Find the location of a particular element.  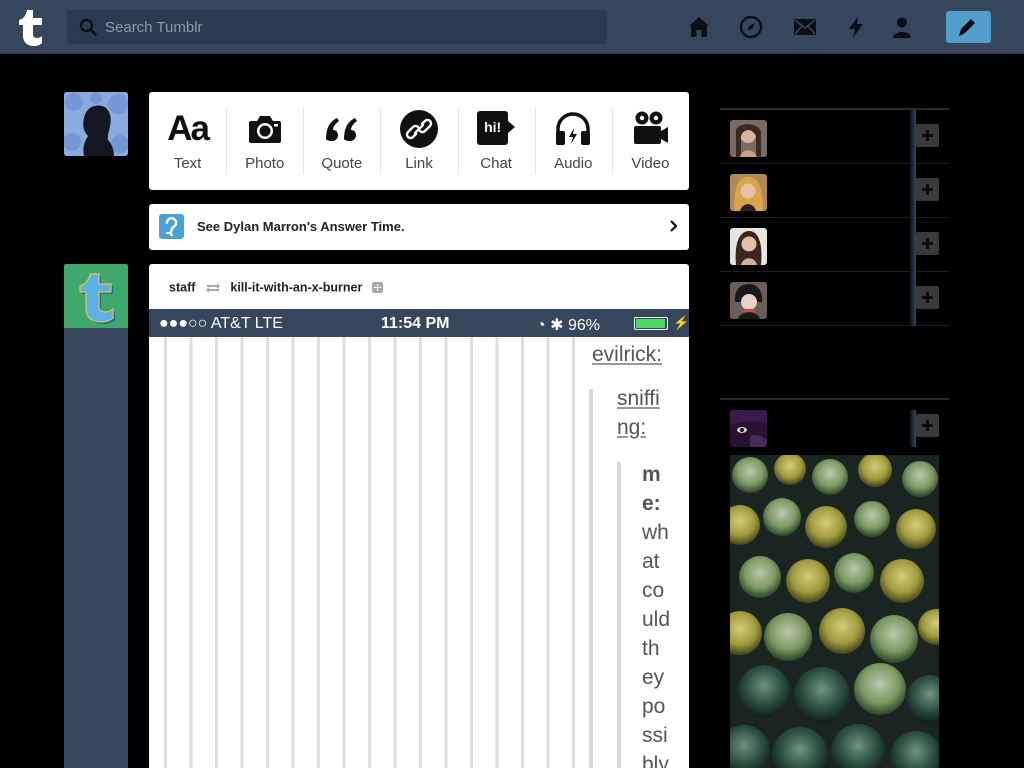

post-type-label: Photo is located at coordinates (265, 163).